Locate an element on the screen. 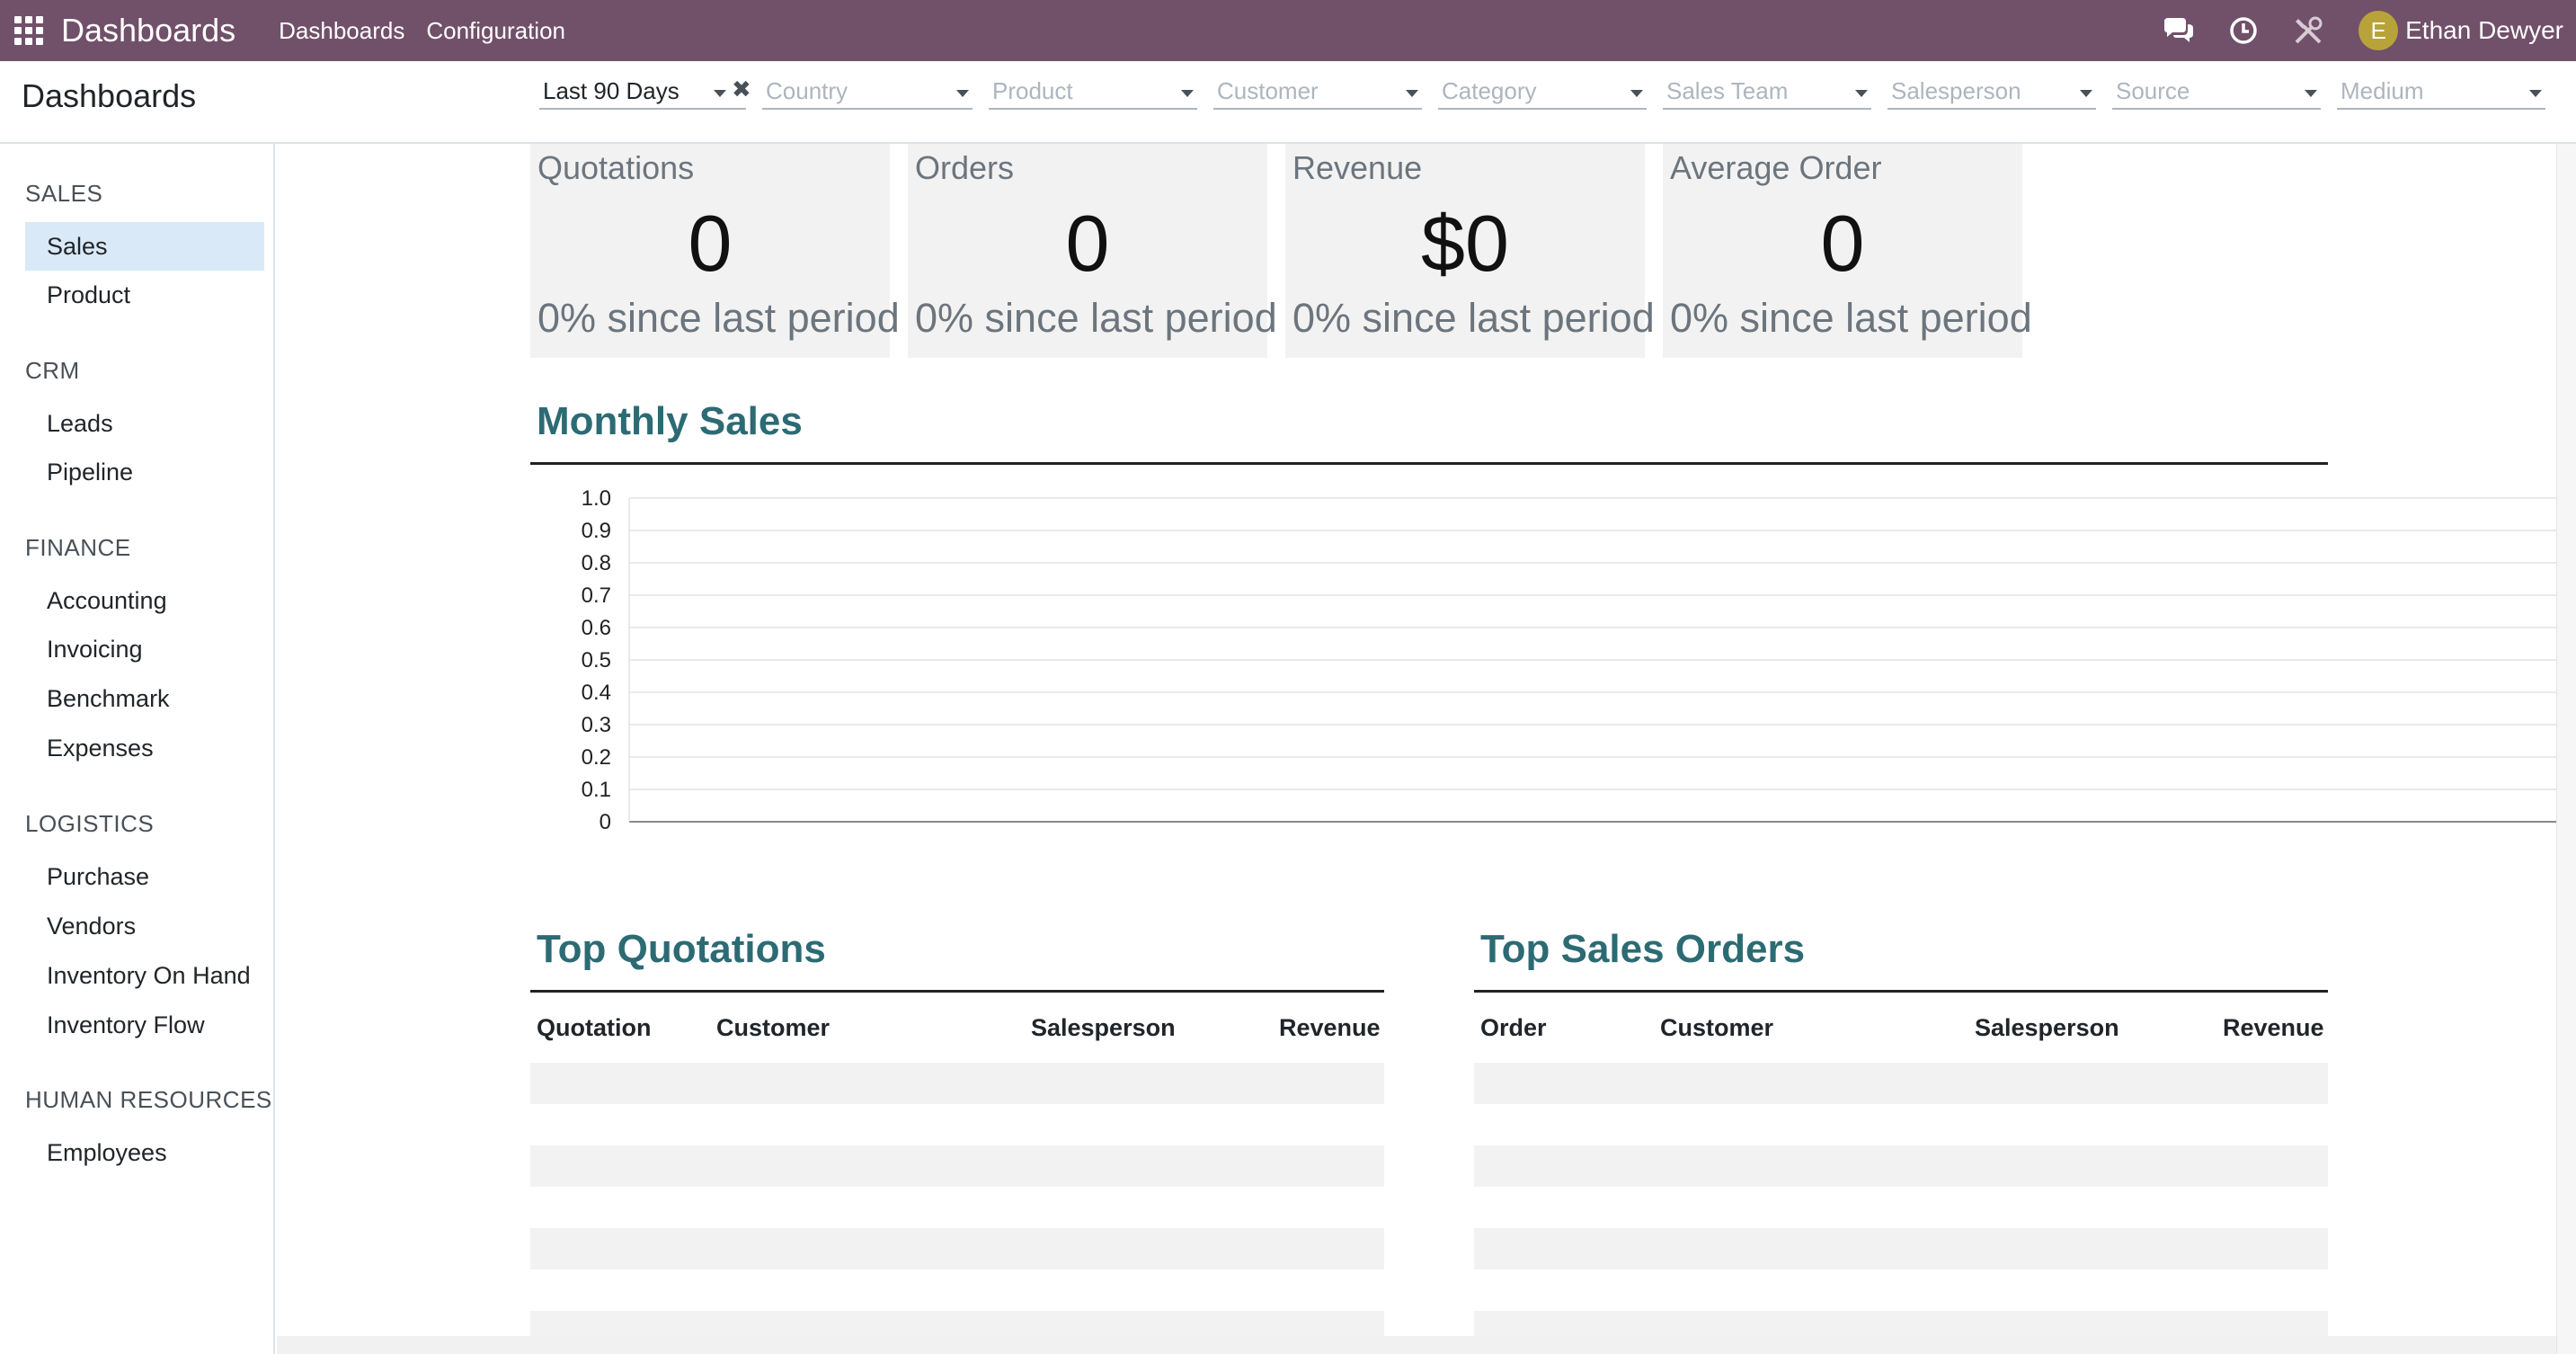  nav-link-configuration: Configuration is located at coordinates (495, 31).